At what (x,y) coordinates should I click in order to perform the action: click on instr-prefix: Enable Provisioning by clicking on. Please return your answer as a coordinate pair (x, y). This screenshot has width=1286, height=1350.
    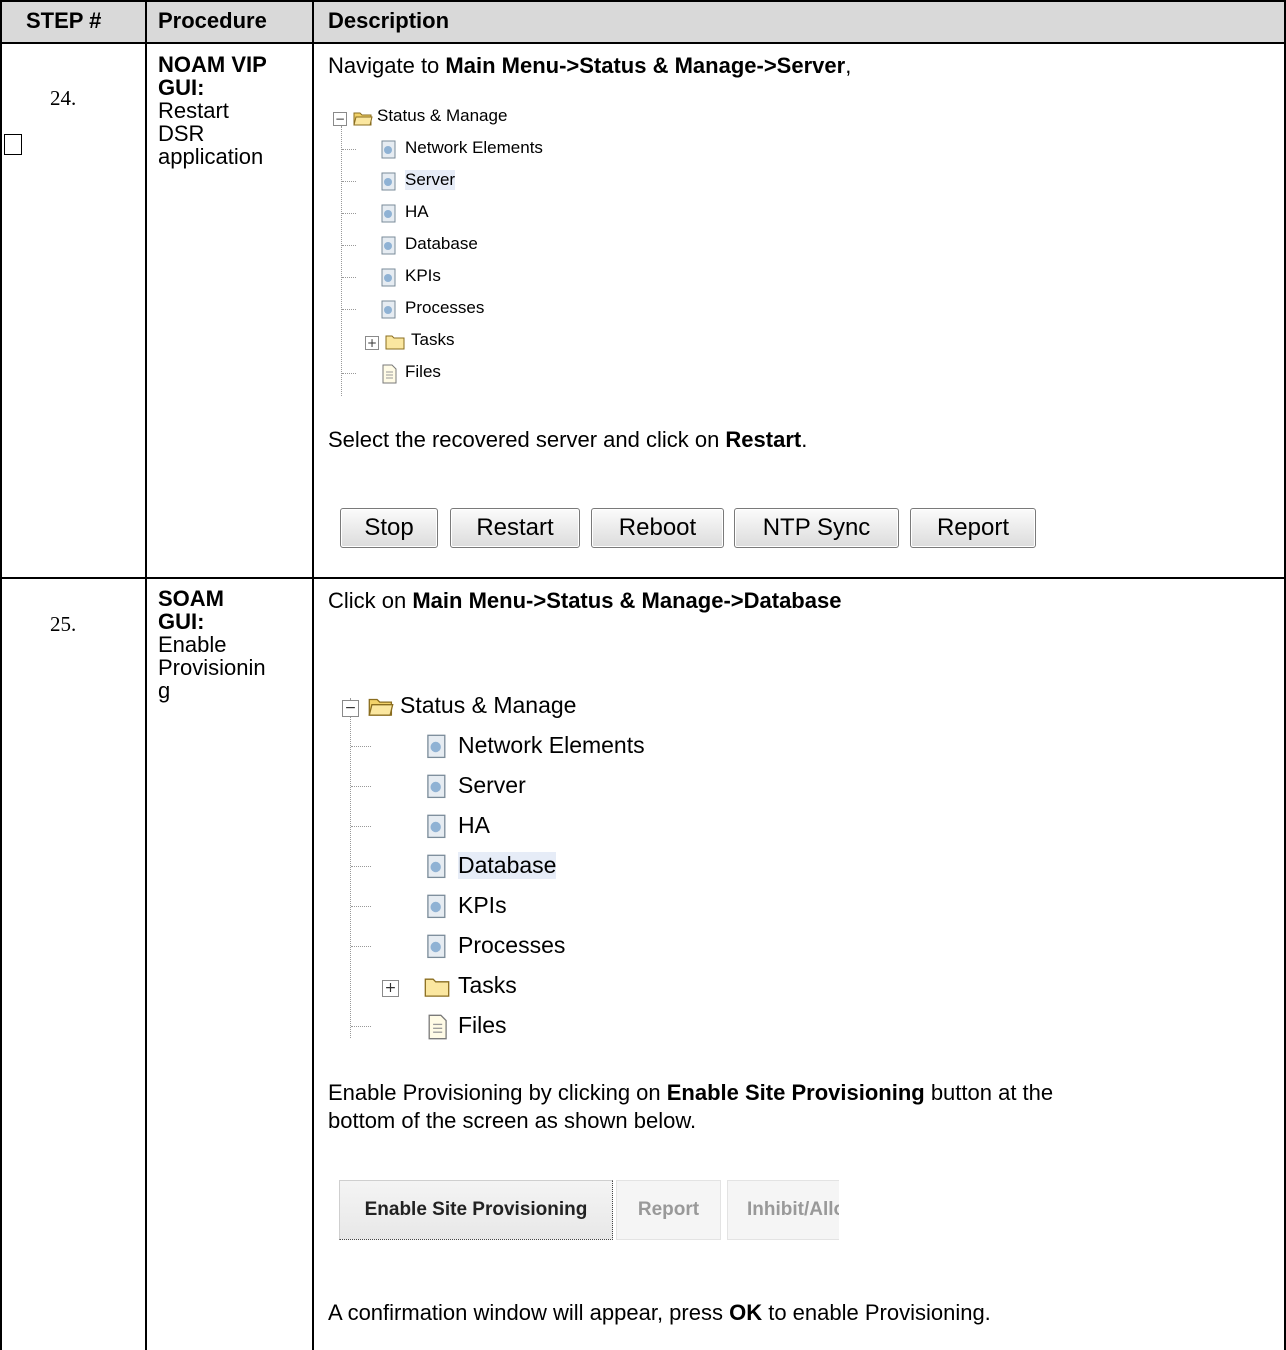
    Looking at the image, I should click on (497, 1092).